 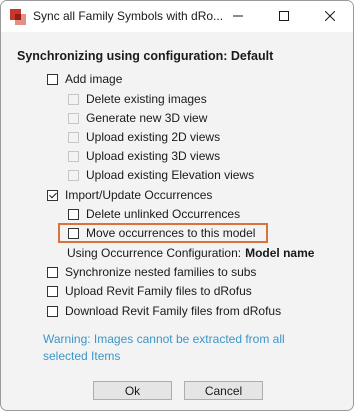 I want to click on occurrence-configuration-label: Using Occurrence Configuration:, so click(x=154, y=253).